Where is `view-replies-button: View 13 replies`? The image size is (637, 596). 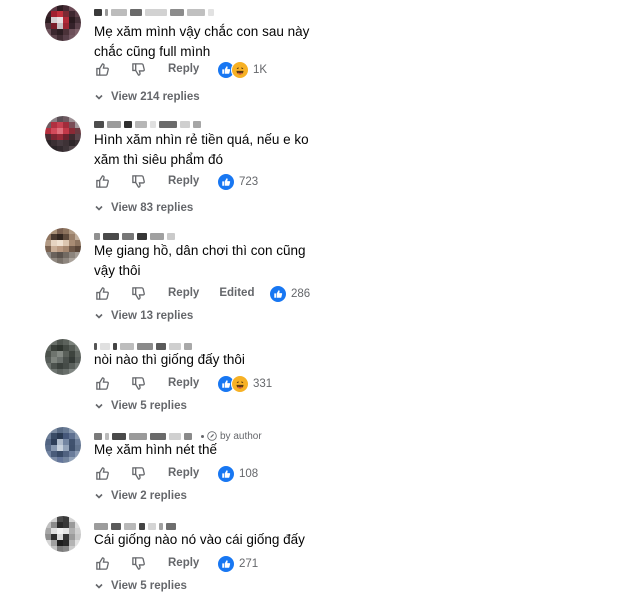 view-replies-button: View 13 replies is located at coordinates (143, 316).